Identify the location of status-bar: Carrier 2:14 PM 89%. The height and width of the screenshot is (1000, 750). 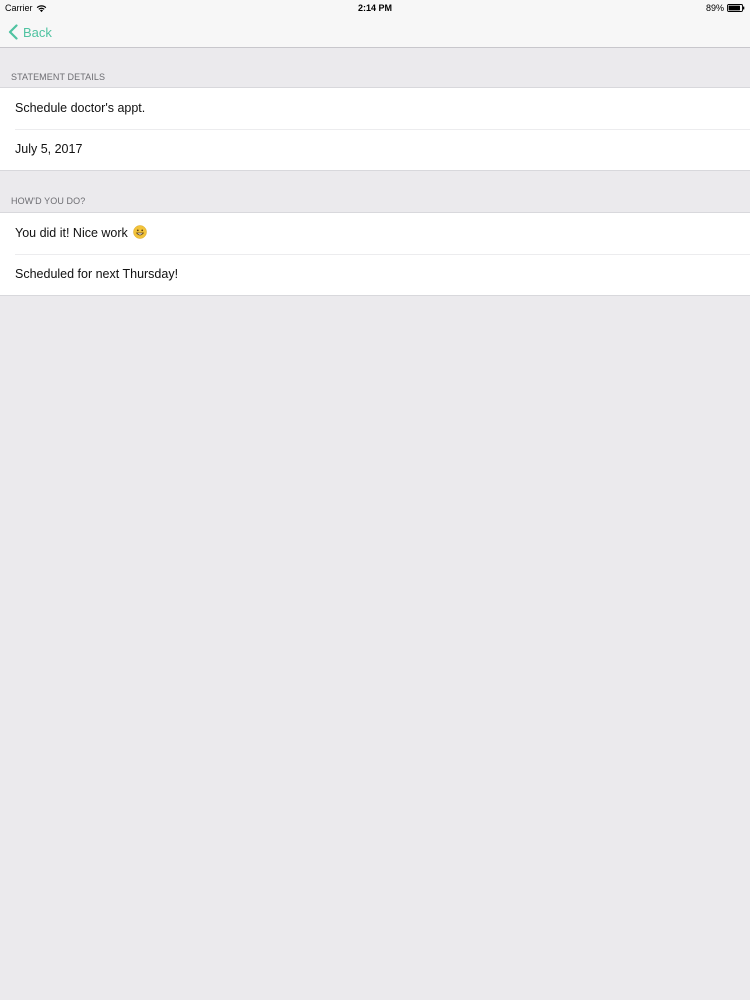
(375, 8).